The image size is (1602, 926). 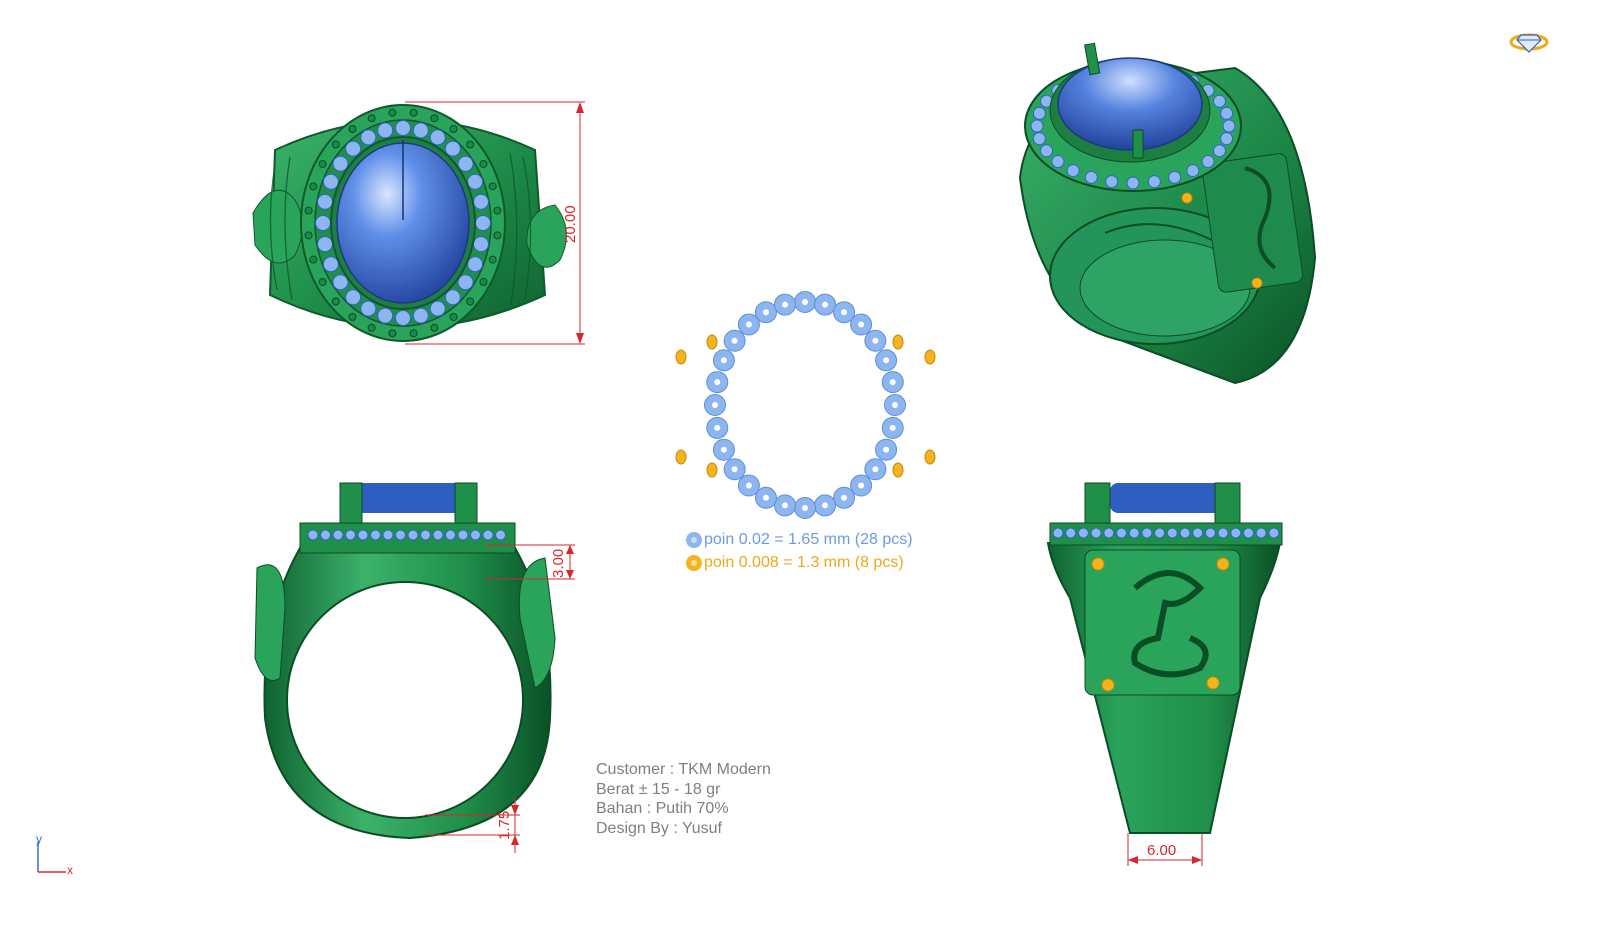 I want to click on side-ornament-left, so click(x=277, y=226).